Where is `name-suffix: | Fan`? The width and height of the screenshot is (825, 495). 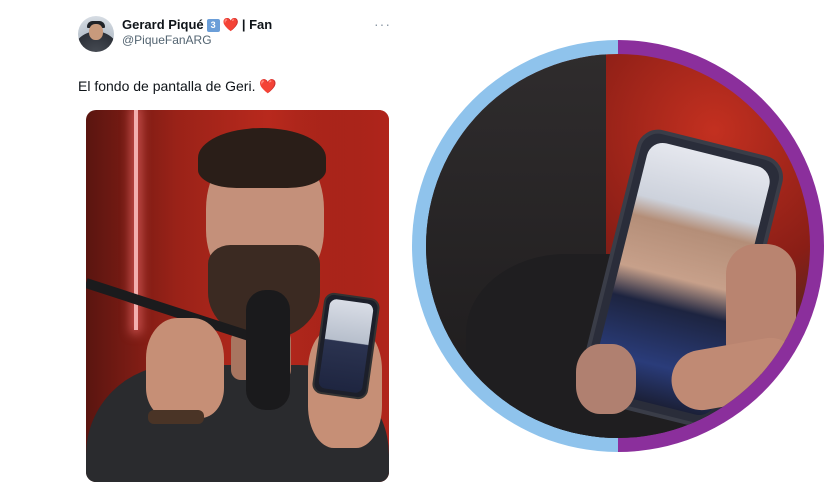
name-suffix: | Fan is located at coordinates (257, 24).